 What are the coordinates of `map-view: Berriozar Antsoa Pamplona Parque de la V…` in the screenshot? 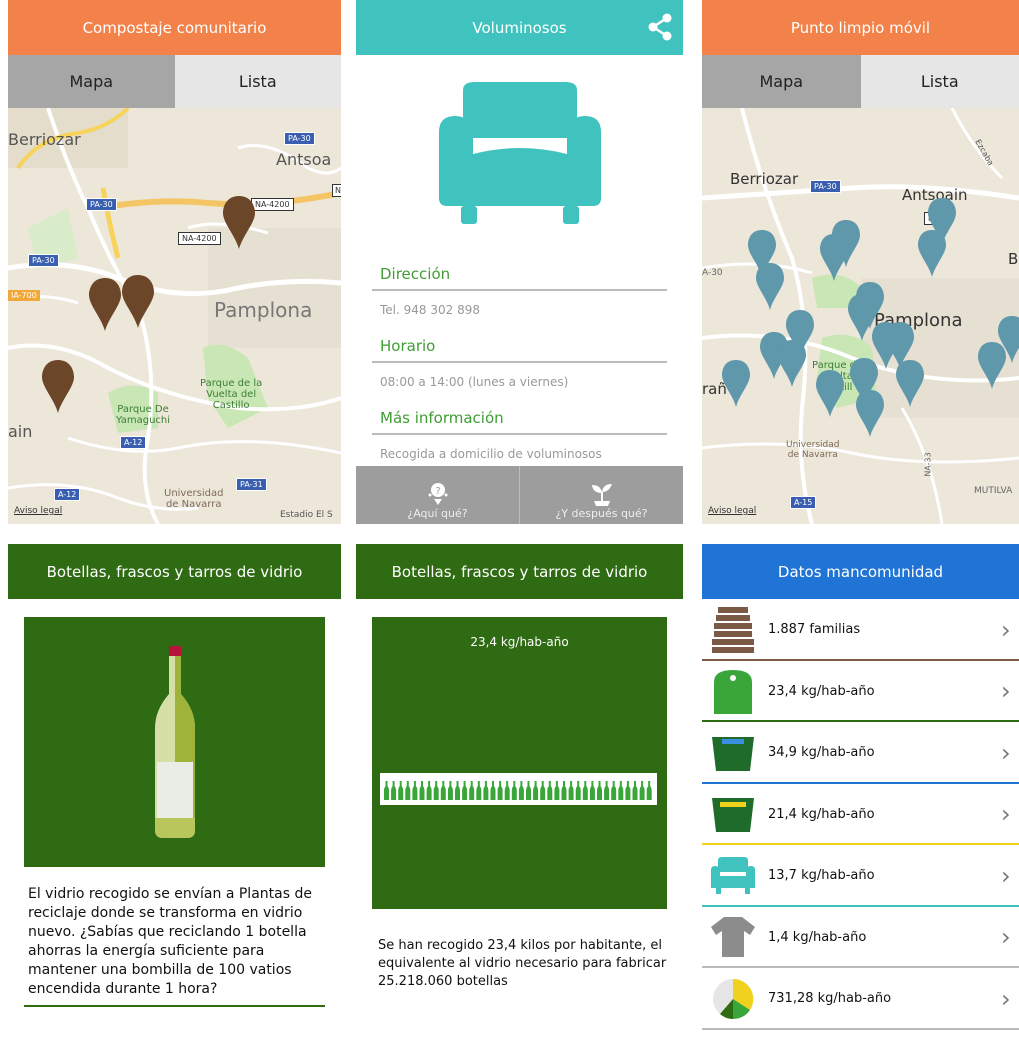 It's located at (174, 316).